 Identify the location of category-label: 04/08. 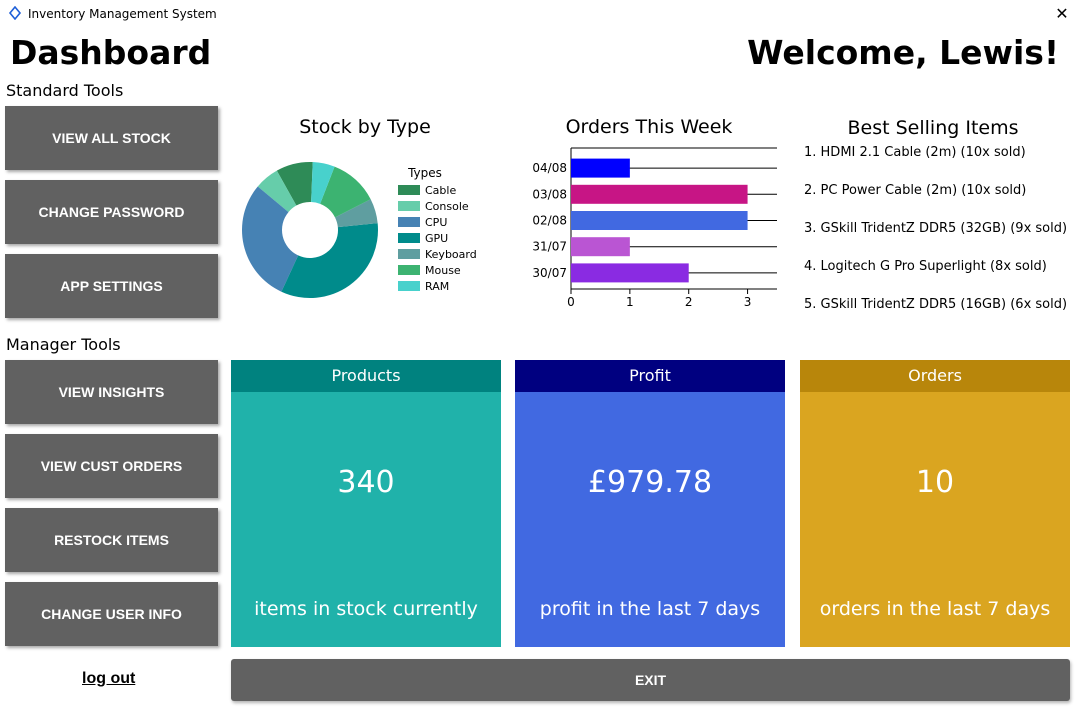
(549, 168).